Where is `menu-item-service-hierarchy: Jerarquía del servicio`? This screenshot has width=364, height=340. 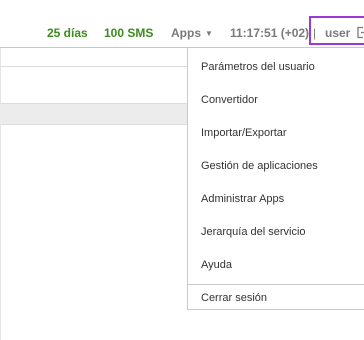
menu-item-service-hierarchy: Jerarquía del servicio is located at coordinates (253, 232).